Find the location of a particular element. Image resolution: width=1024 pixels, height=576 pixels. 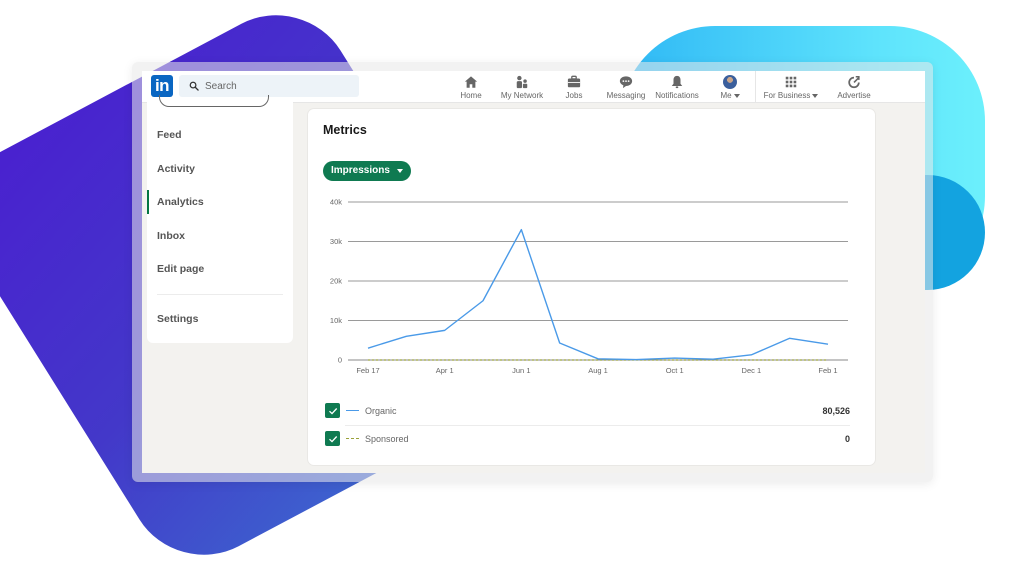

organic-swatch is located at coordinates (352, 410).